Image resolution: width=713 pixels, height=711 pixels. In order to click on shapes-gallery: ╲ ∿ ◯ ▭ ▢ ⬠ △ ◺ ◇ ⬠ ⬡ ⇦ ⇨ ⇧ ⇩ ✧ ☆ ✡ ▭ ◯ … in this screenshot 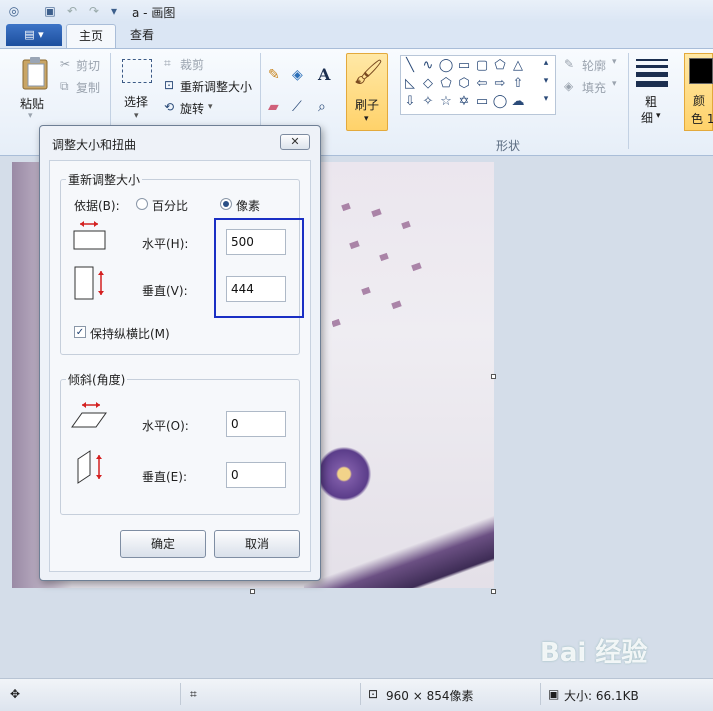, I will do `click(478, 85)`.